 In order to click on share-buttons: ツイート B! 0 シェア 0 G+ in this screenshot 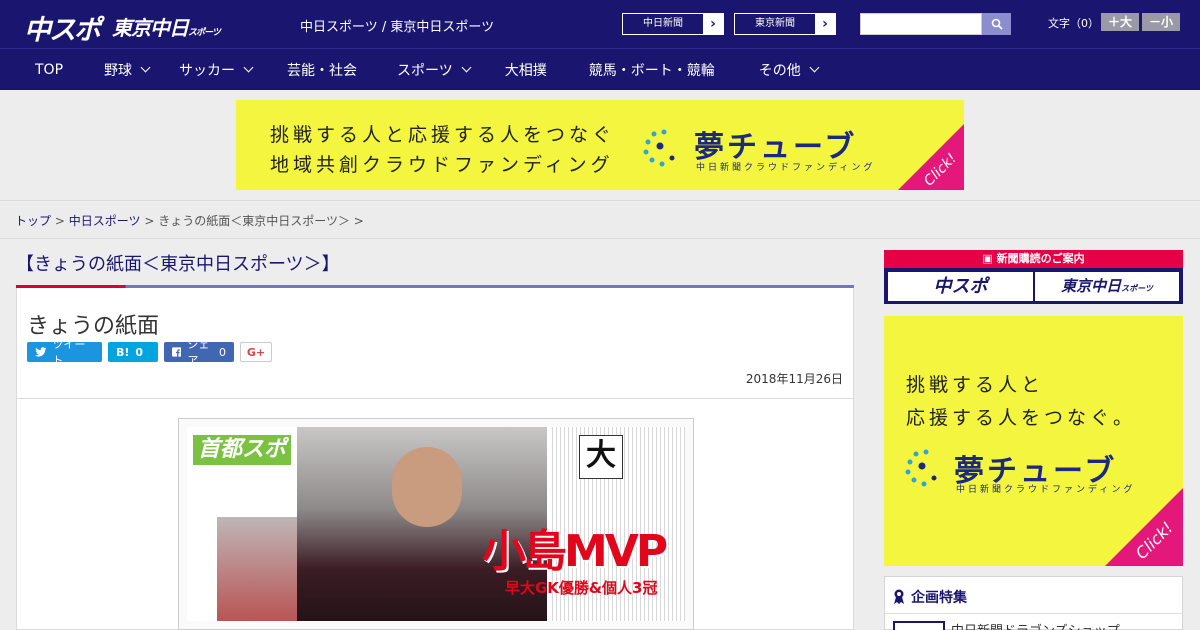, I will do `click(149, 352)`.